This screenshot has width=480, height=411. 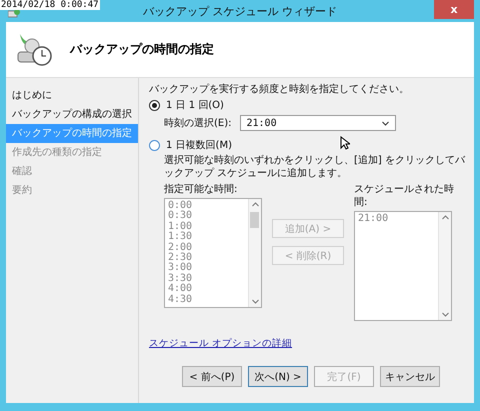 I want to click on wizard-step: バックアップの構成の選択, so click(x=72, y=114).